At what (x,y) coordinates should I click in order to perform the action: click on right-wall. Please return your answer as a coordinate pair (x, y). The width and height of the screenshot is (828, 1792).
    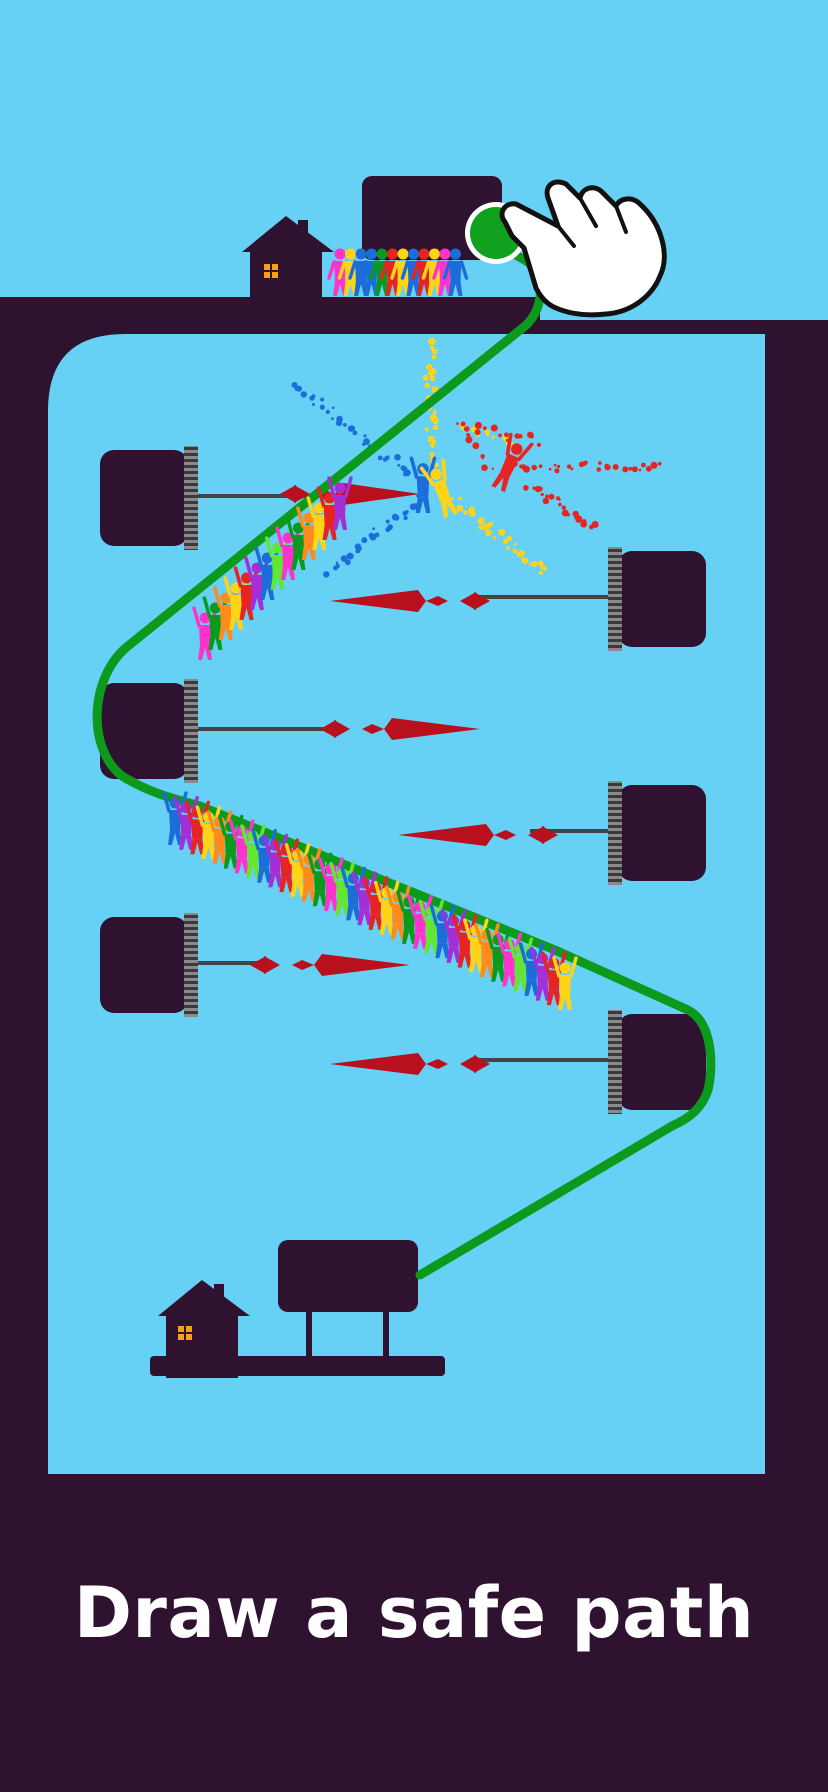
    Looking at the image, I should click on (796, 900).